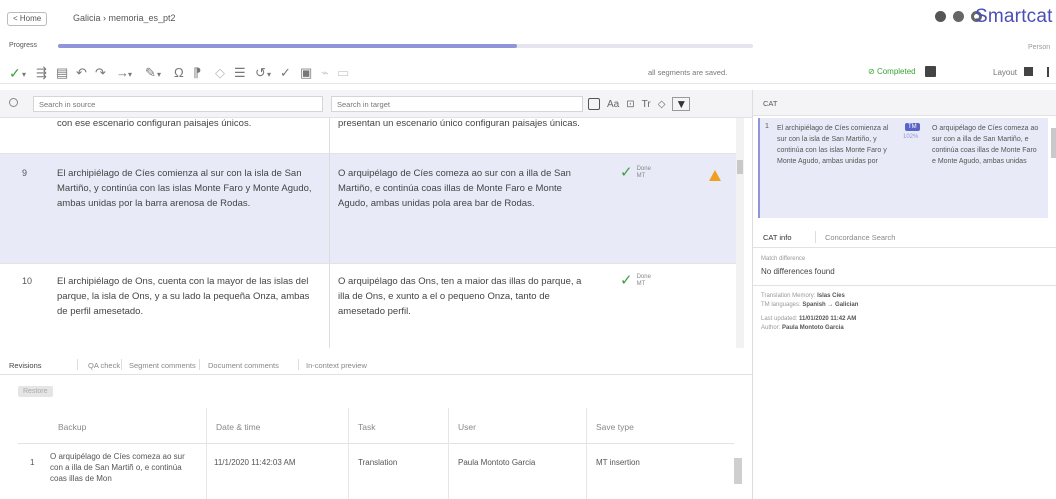  I want to click on segments-scrollbar, so click(740, 233).